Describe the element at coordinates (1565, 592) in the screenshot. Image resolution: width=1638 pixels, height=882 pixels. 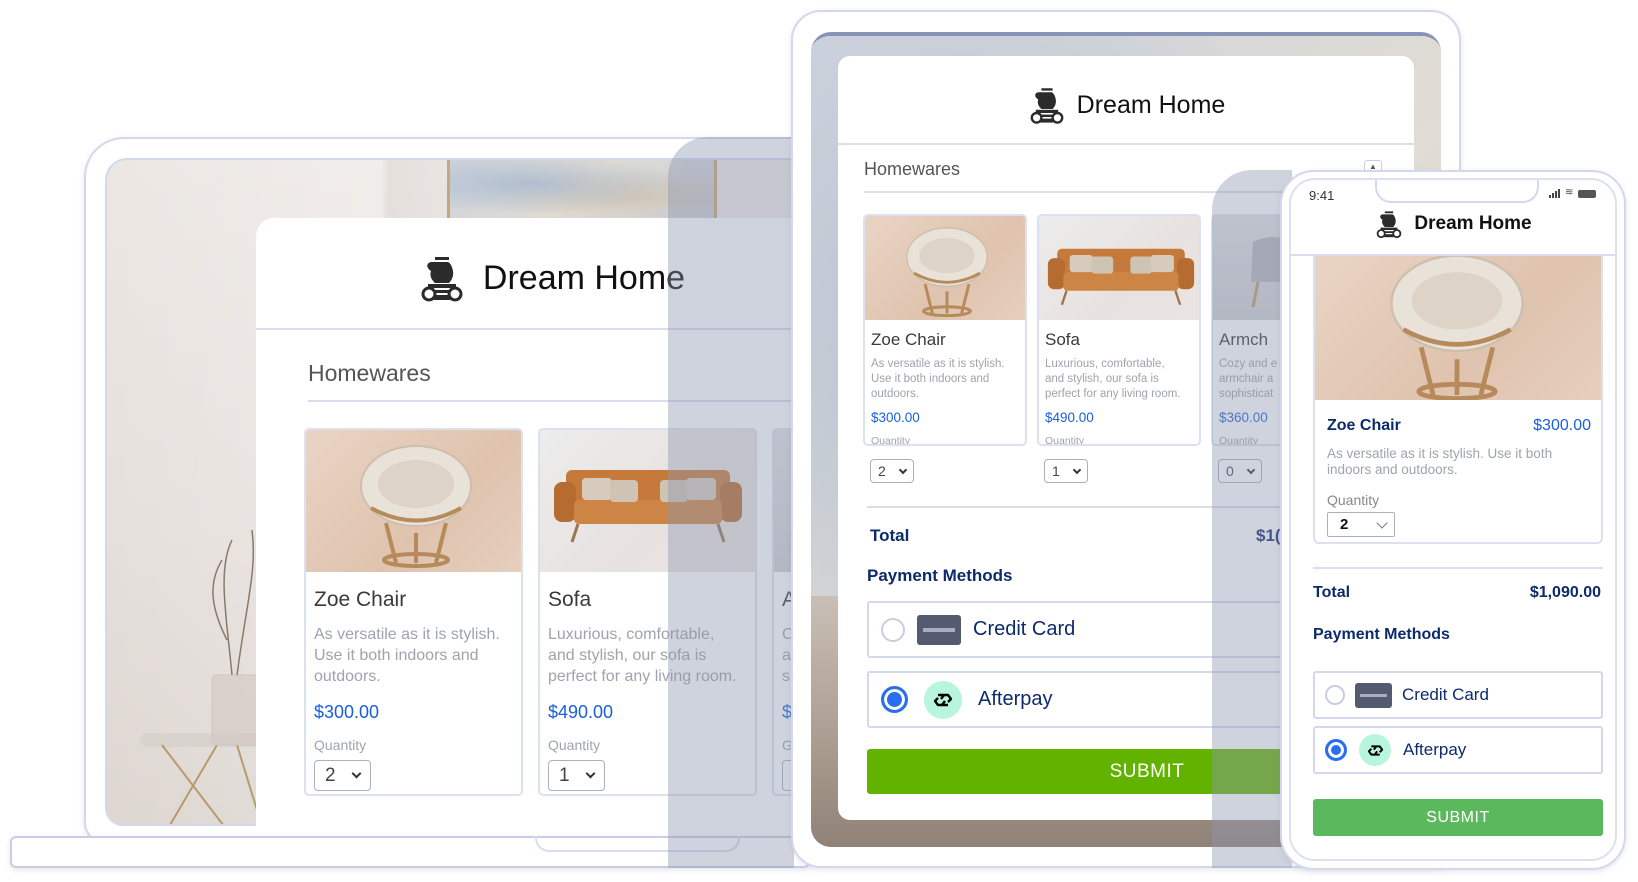
I see `total-value: $1,090.00` at that location.